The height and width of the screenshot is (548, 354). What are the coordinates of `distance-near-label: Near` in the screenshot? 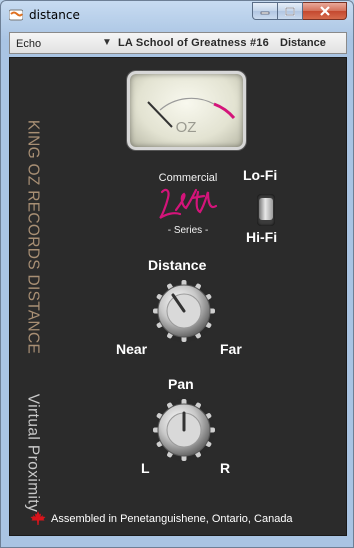 It's located at (132, 349).